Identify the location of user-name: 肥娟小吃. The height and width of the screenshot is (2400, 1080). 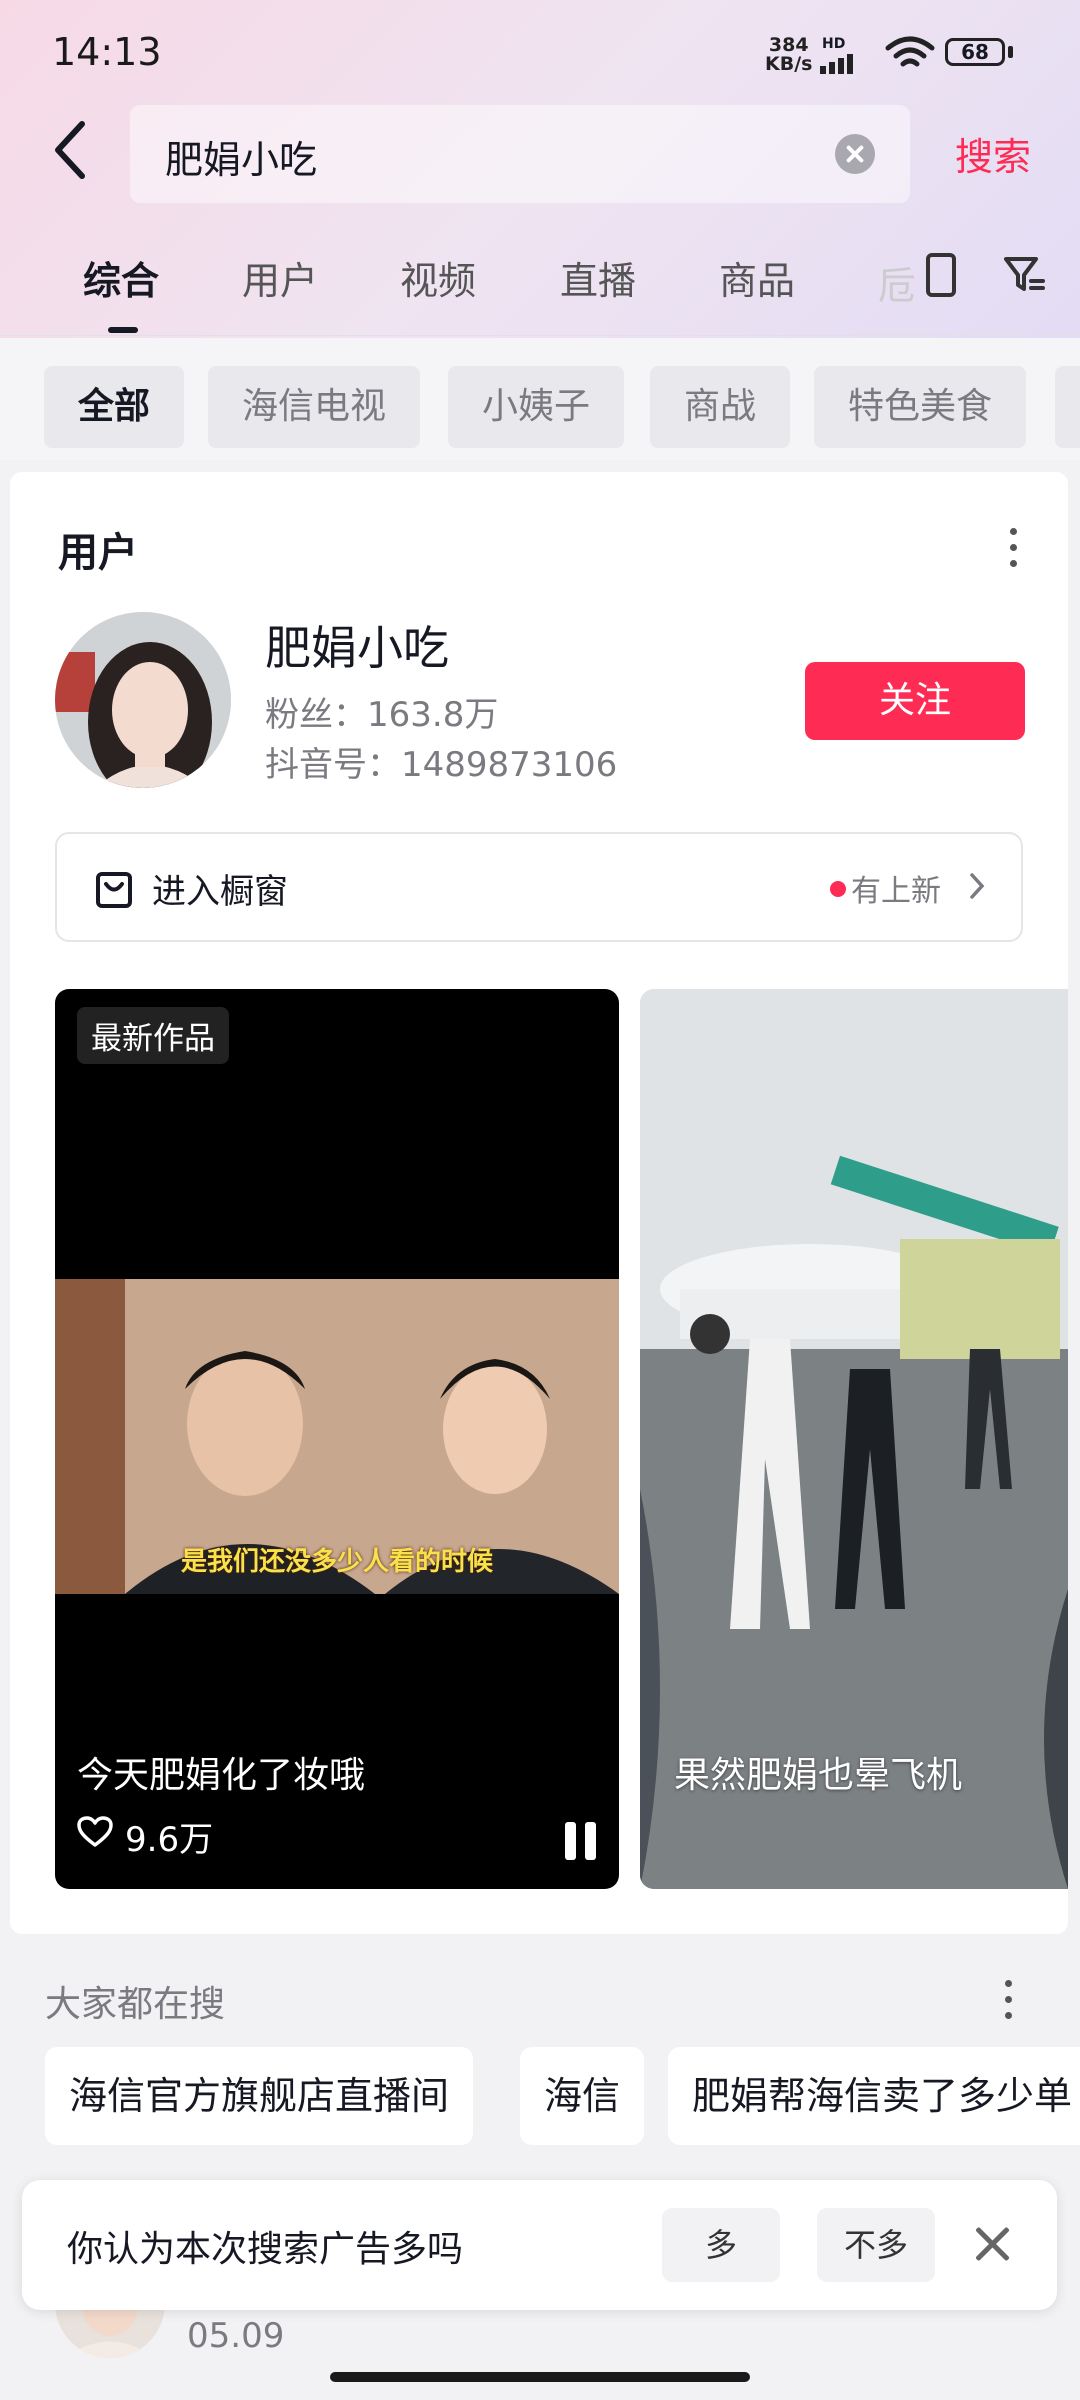
(357, 645).